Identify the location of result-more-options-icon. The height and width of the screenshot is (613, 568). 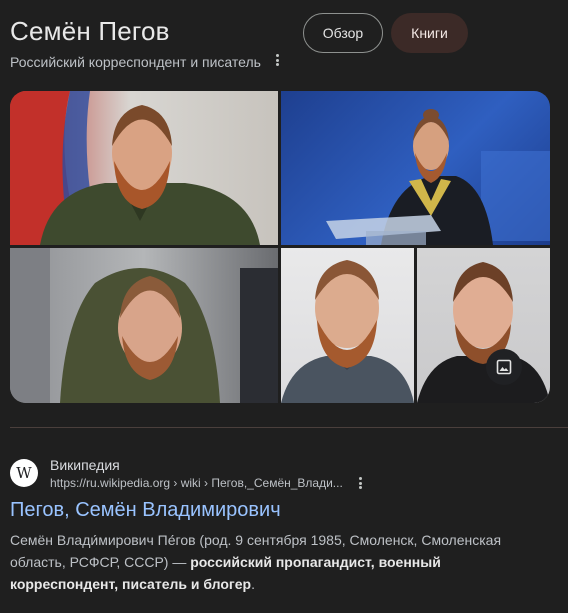
(360, 483).